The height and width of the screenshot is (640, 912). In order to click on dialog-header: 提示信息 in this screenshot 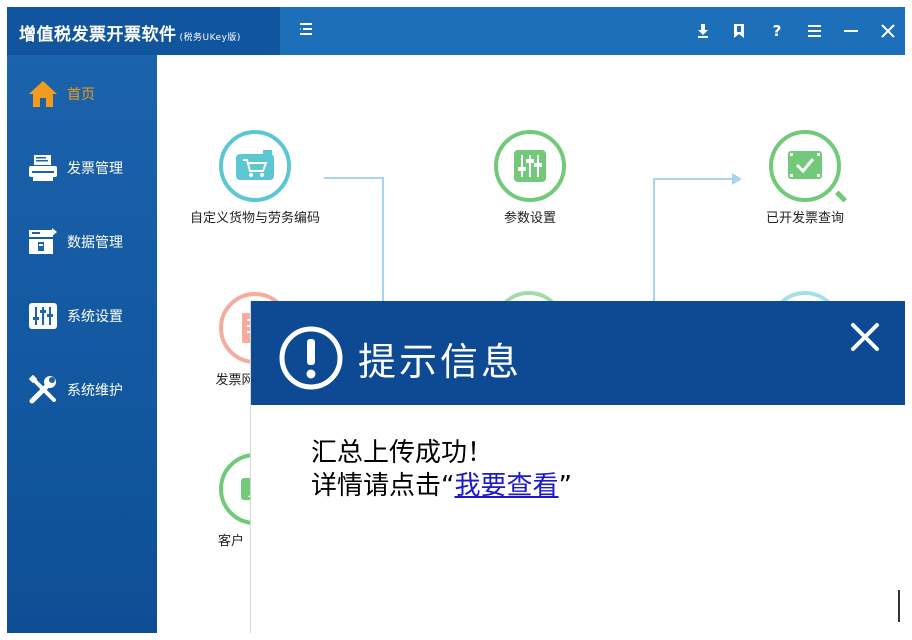, I will do `click(578, 353)`.